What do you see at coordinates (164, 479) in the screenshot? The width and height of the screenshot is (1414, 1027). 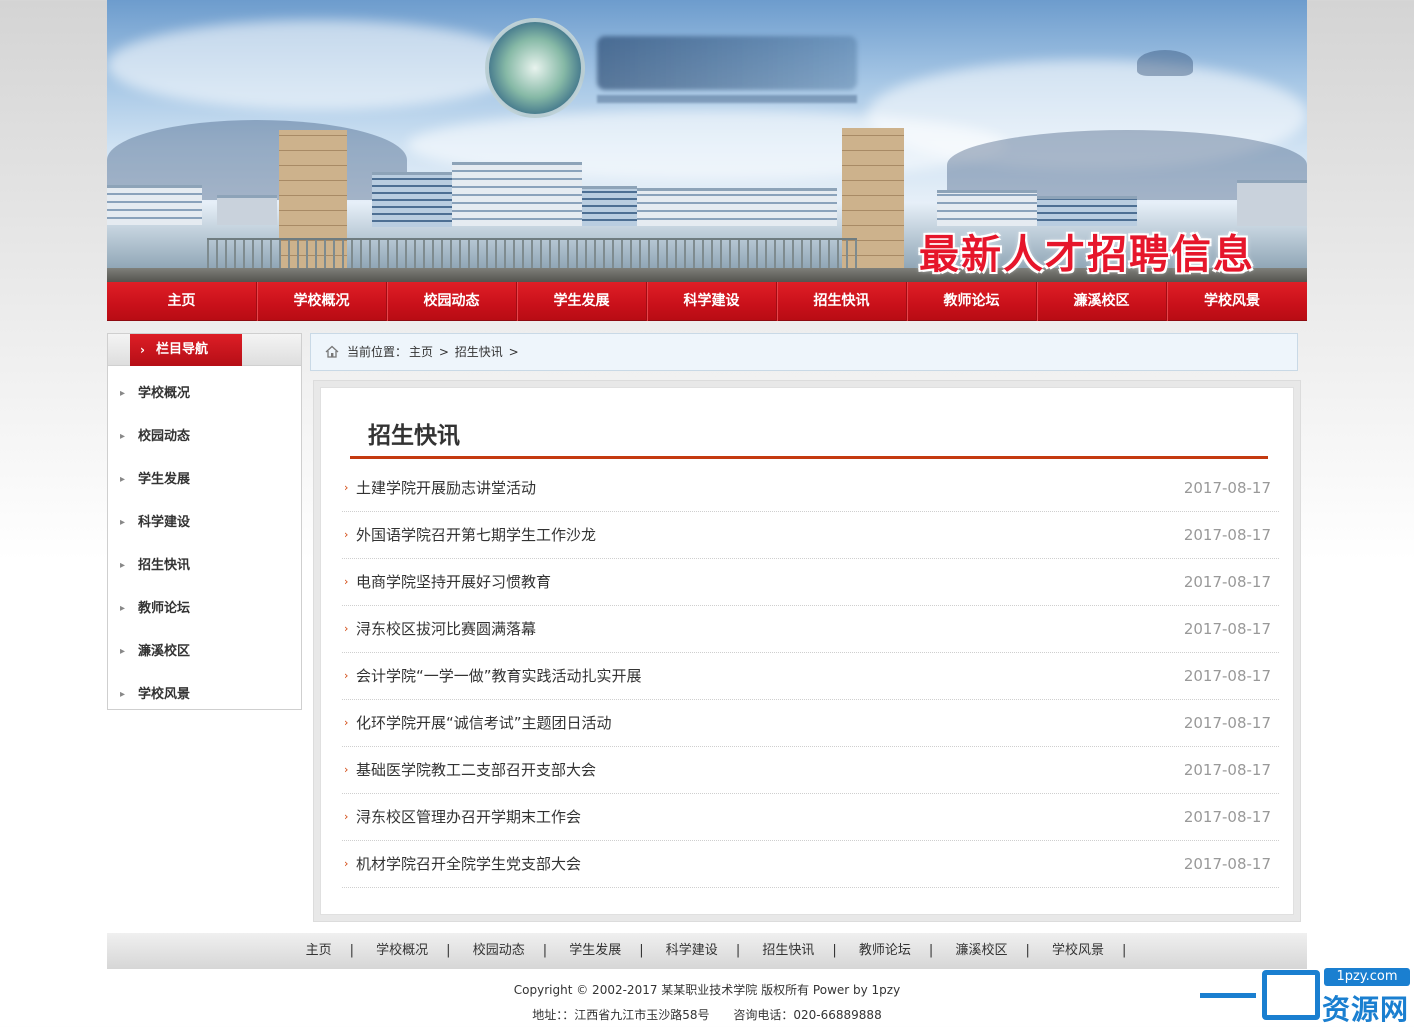 I see `sidebar-item-label: 学生发展` at bounding box center [164, 479].